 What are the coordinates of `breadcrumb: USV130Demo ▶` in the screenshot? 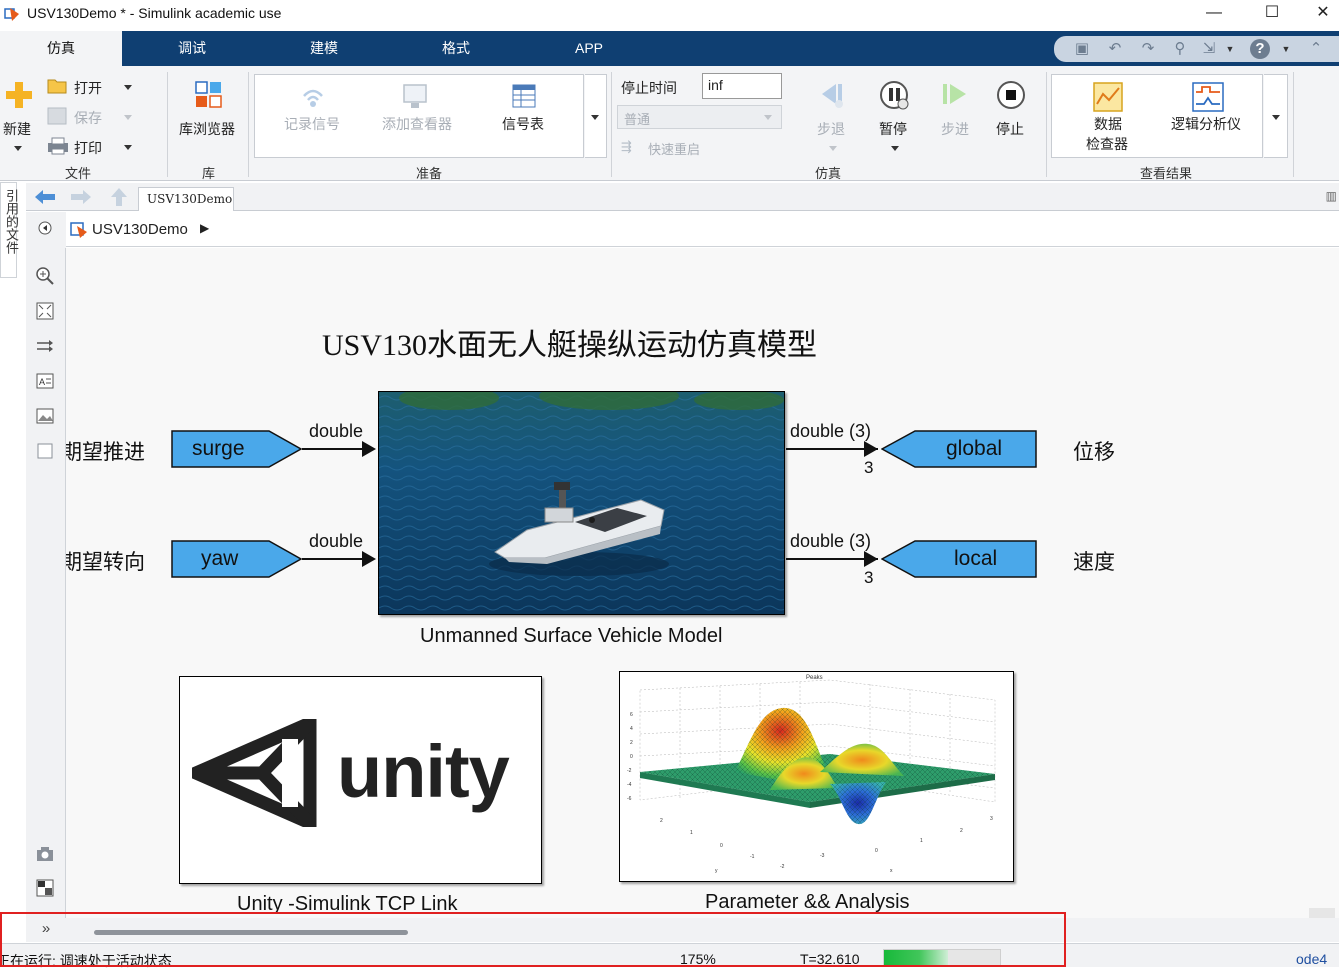 It's located at (702, 230).